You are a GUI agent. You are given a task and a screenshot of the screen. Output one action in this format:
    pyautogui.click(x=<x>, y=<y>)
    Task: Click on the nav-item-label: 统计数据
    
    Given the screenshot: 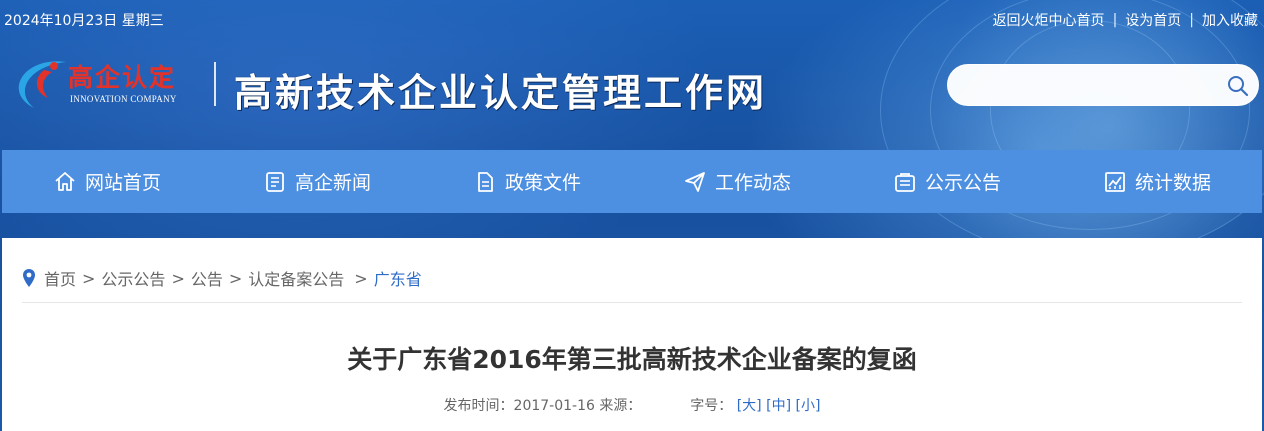 What is the action you would take?
    pyautogui.click(x=1172, y=183)
    